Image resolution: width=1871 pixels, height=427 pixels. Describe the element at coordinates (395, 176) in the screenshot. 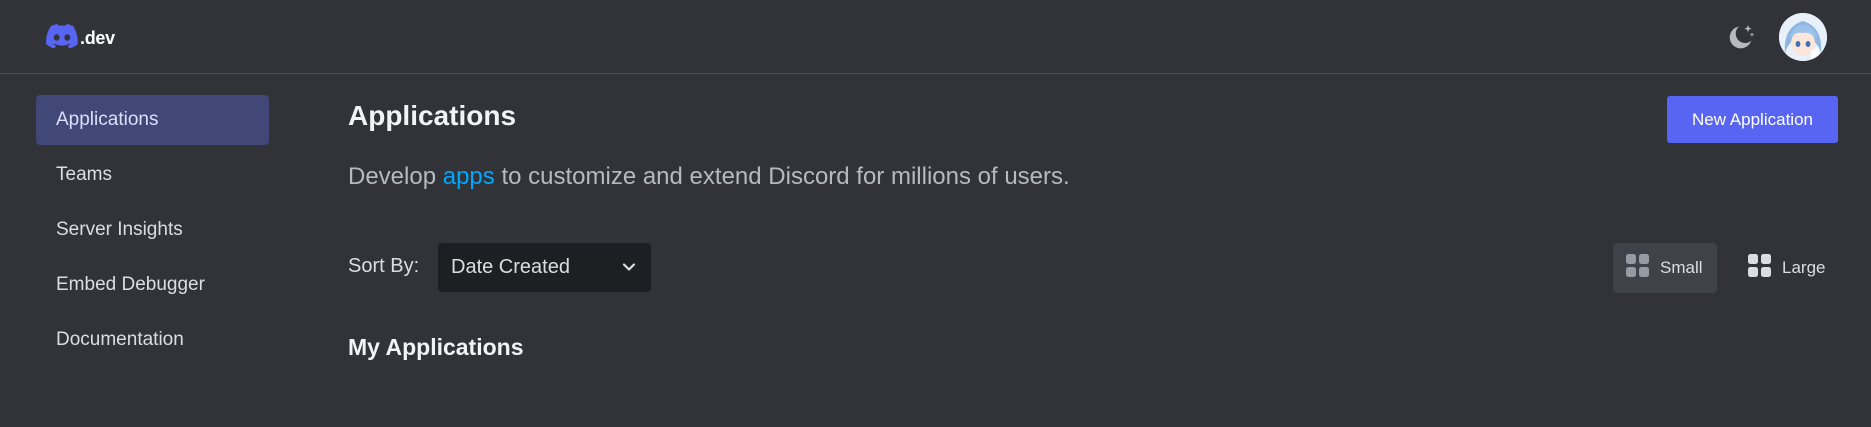

I see `description-text-before: Develop` at that location.